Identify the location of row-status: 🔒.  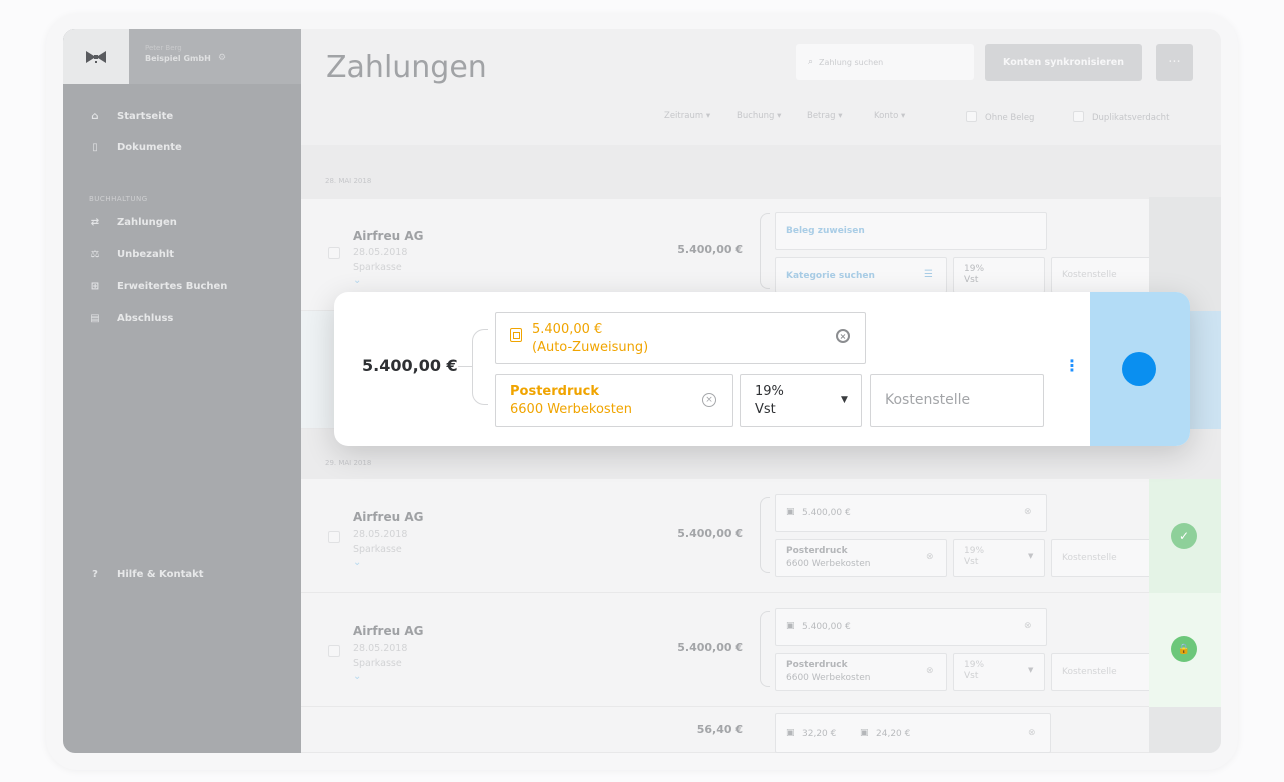
(1185, 650).